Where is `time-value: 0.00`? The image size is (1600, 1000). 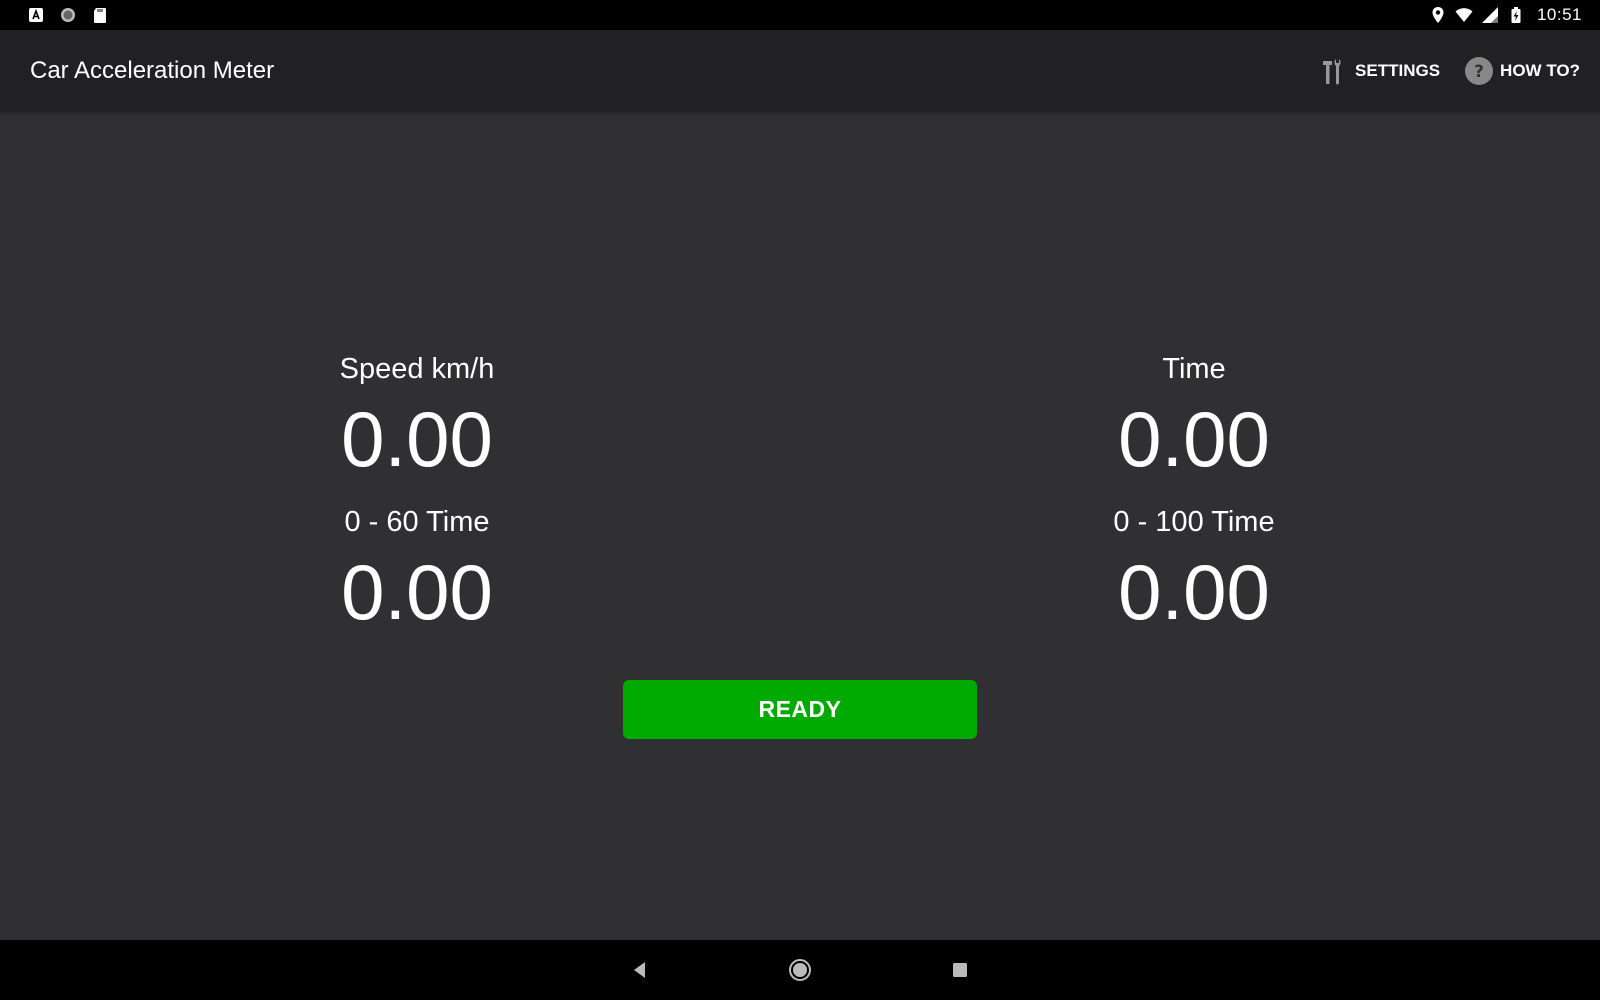
time-value: 0.00 is located at coordinates (1194, 439).